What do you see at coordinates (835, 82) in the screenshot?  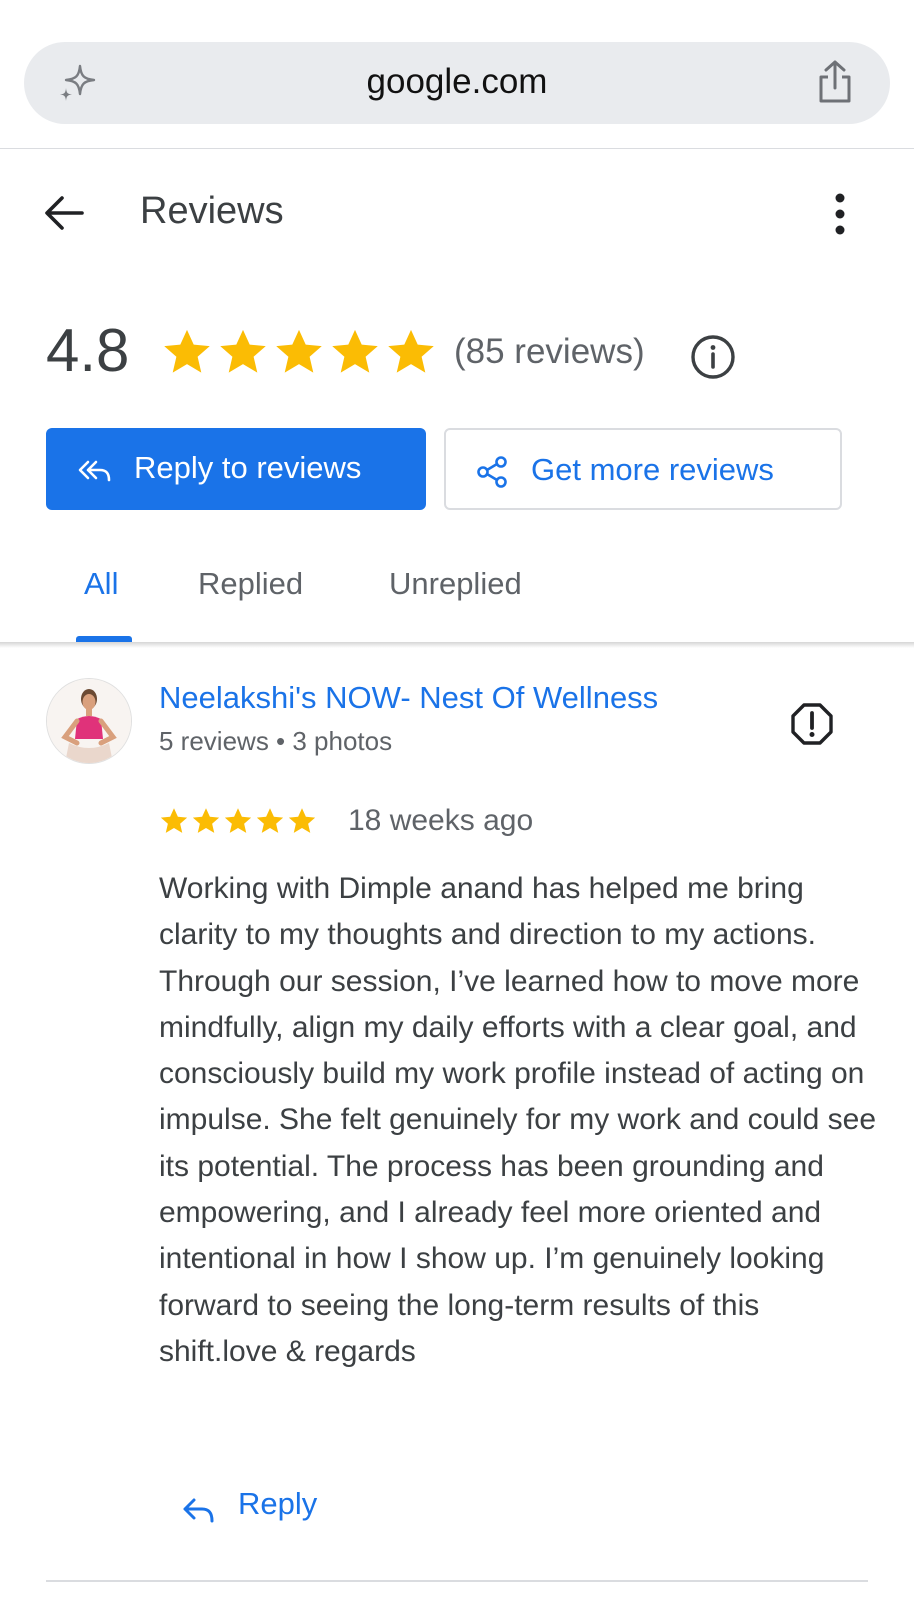 I see `share-icon` at bounding box center [835, 82].